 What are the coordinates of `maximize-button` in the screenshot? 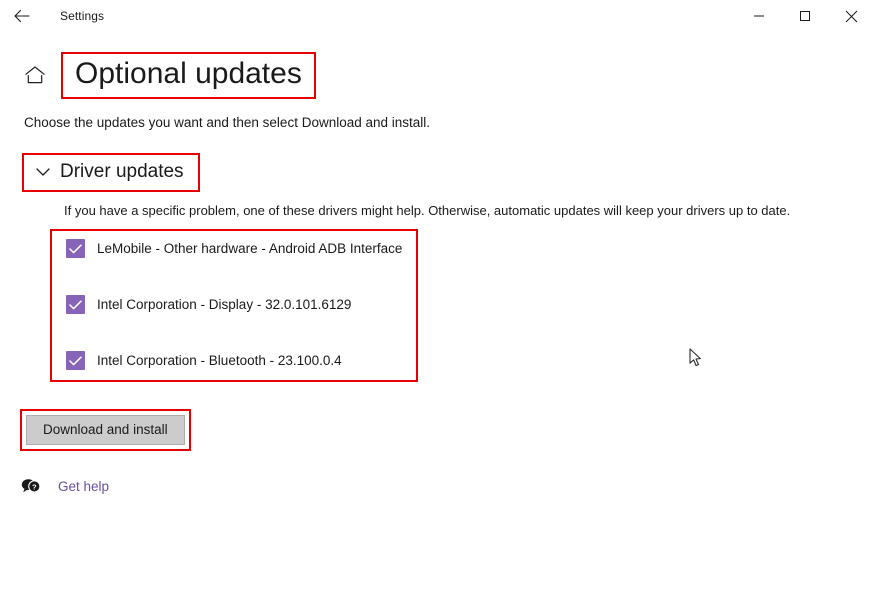 It's located at (805, 16).